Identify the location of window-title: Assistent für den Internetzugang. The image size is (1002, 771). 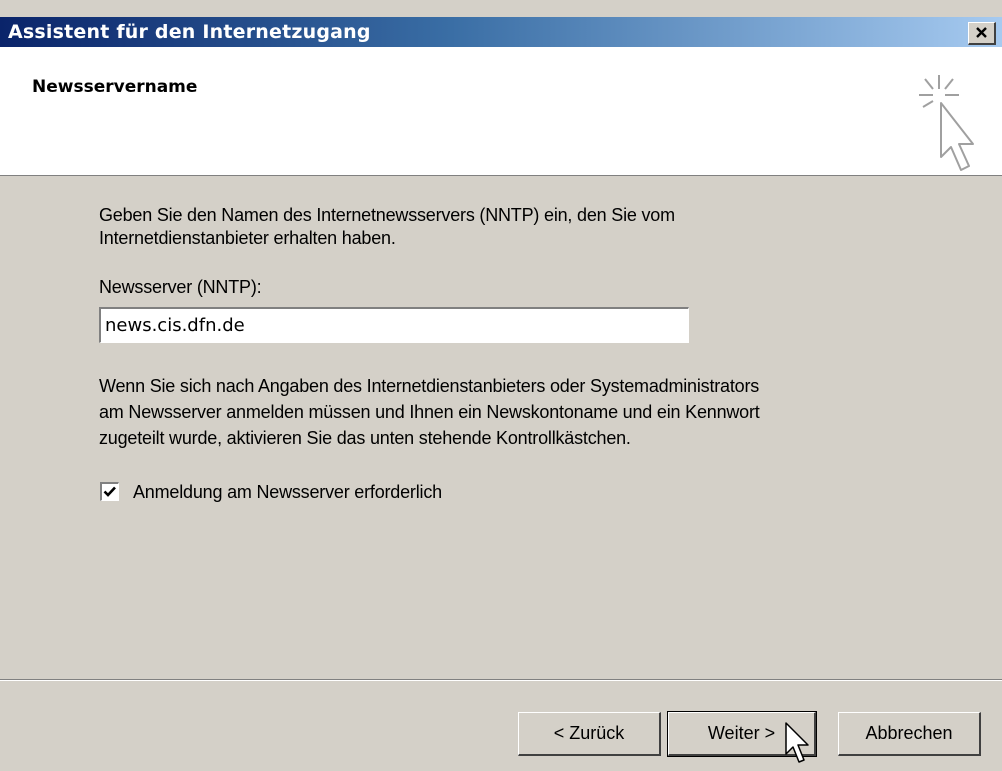
(189, 32).